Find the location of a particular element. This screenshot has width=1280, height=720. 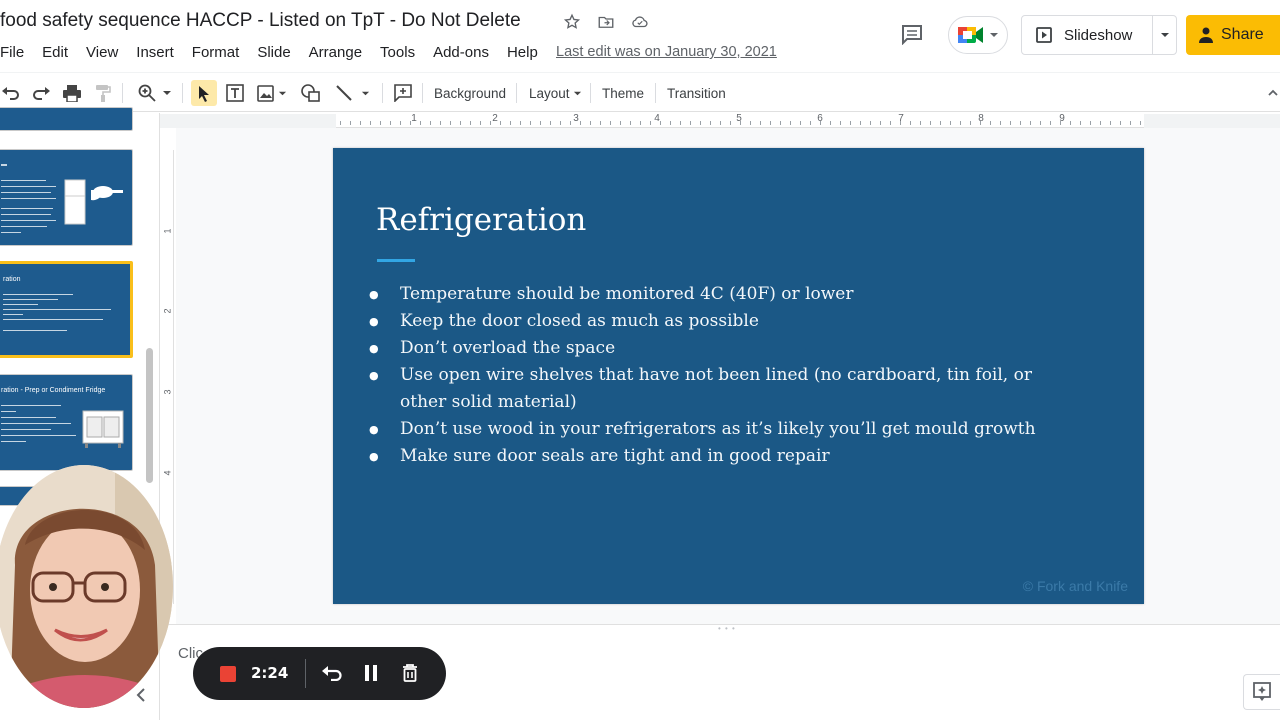

presenter-face-illustration-icon is located at coordinates (86, 586).